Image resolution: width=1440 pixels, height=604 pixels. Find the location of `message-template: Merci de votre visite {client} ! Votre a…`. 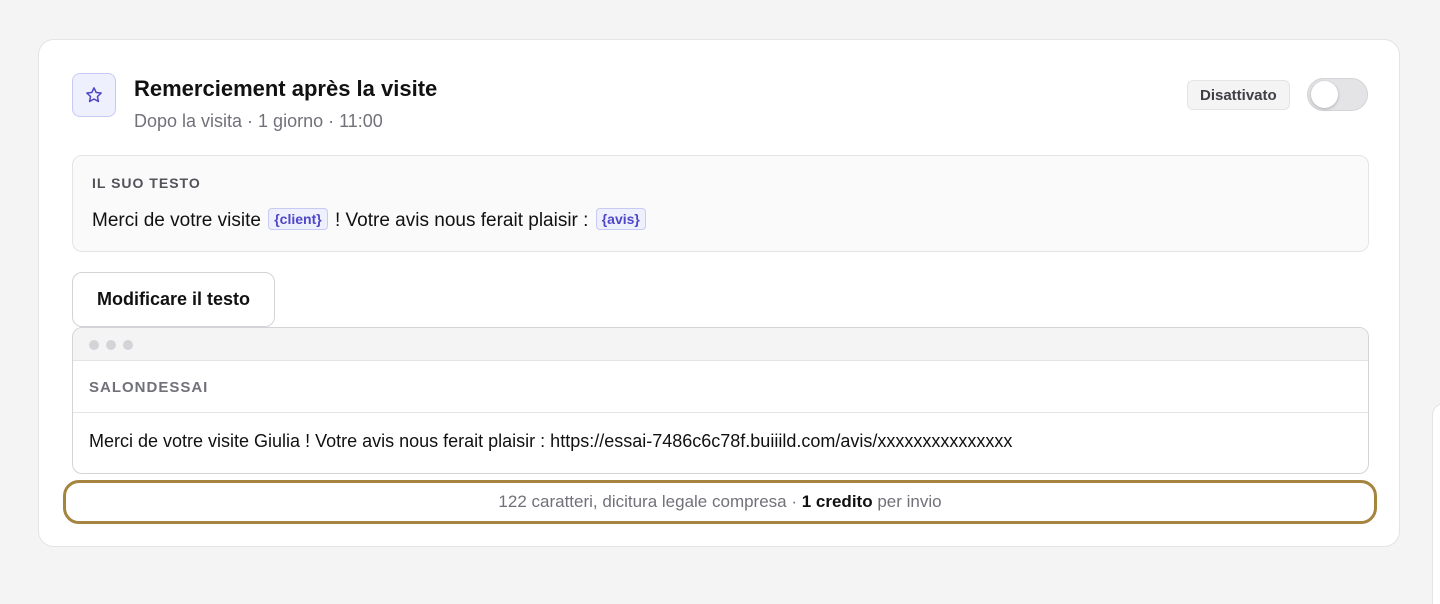

message-template: Merci de votre visite {client} ! Votre a… is located at coordinates (370, 220).